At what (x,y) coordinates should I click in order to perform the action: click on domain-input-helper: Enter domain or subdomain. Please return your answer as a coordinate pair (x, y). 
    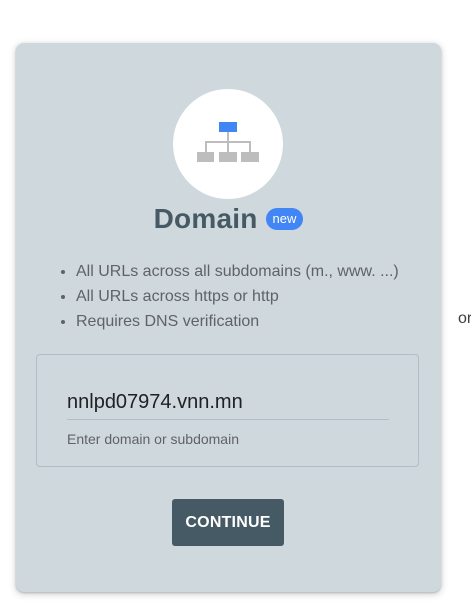
    Looking at the image, I should click on (153, 439).